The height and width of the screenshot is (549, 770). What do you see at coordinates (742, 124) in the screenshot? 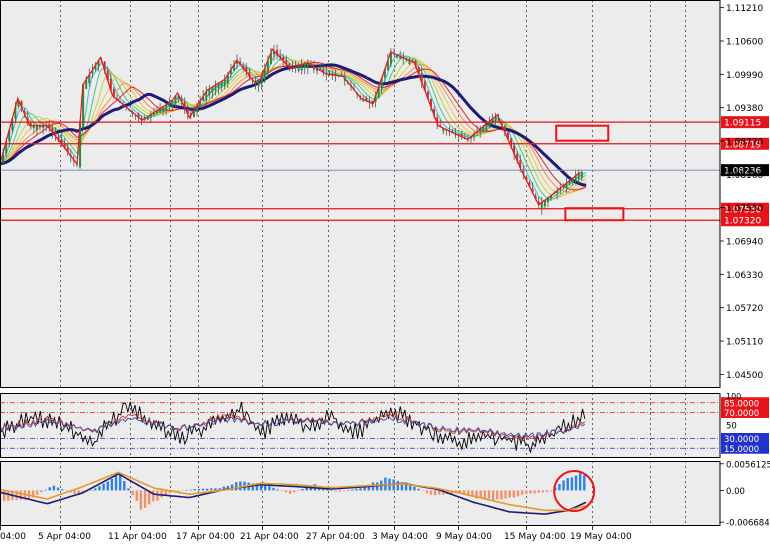
I see `price-level-label: 1.09115` at bounding box center [742, 124].